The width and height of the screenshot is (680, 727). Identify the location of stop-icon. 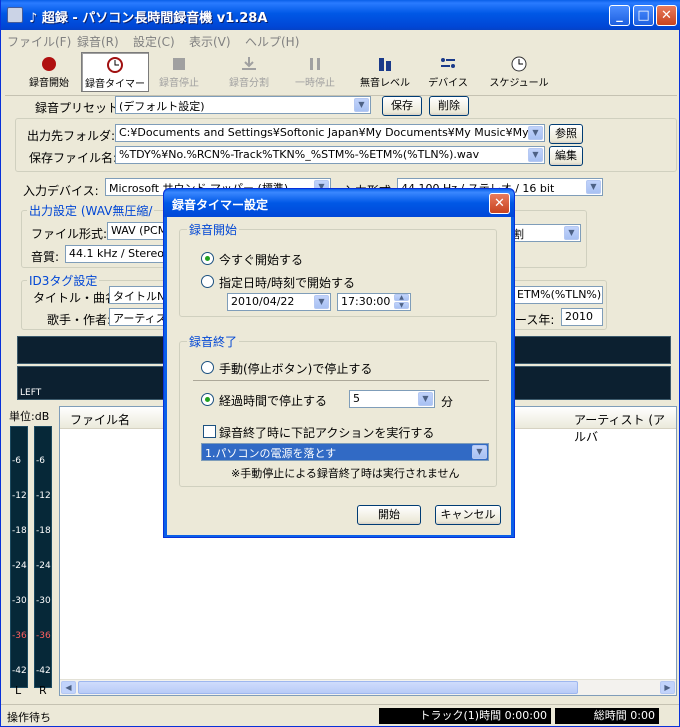
(179, 64).